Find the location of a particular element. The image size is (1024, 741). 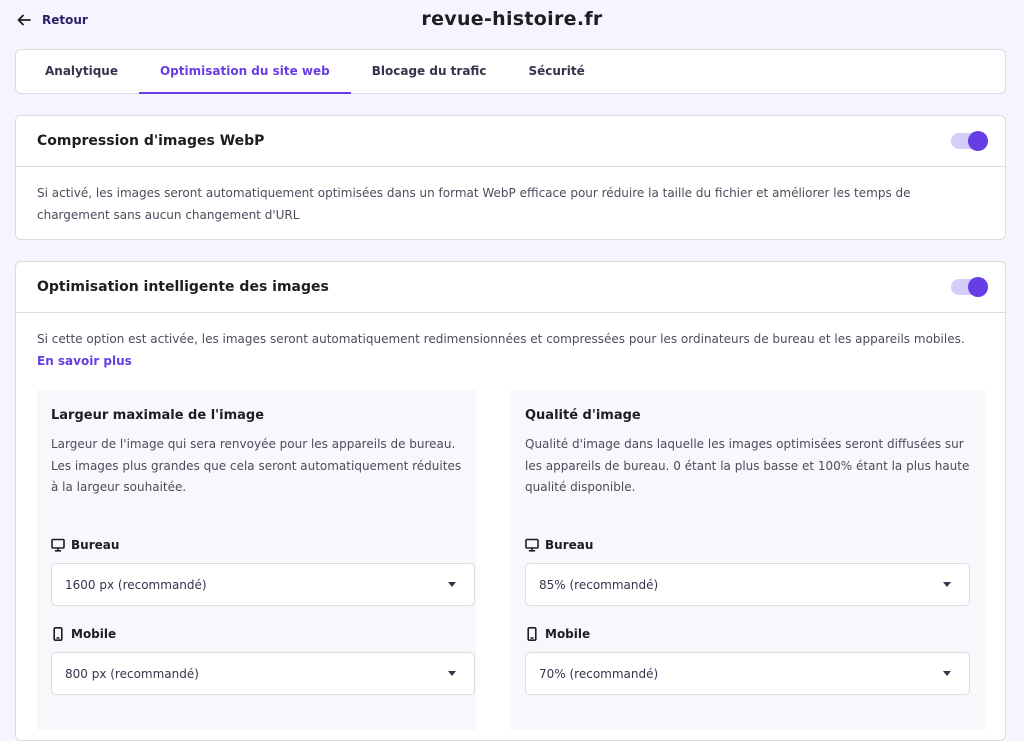

page-title: revue-histoire.fr is located at coordinates (512, 19).